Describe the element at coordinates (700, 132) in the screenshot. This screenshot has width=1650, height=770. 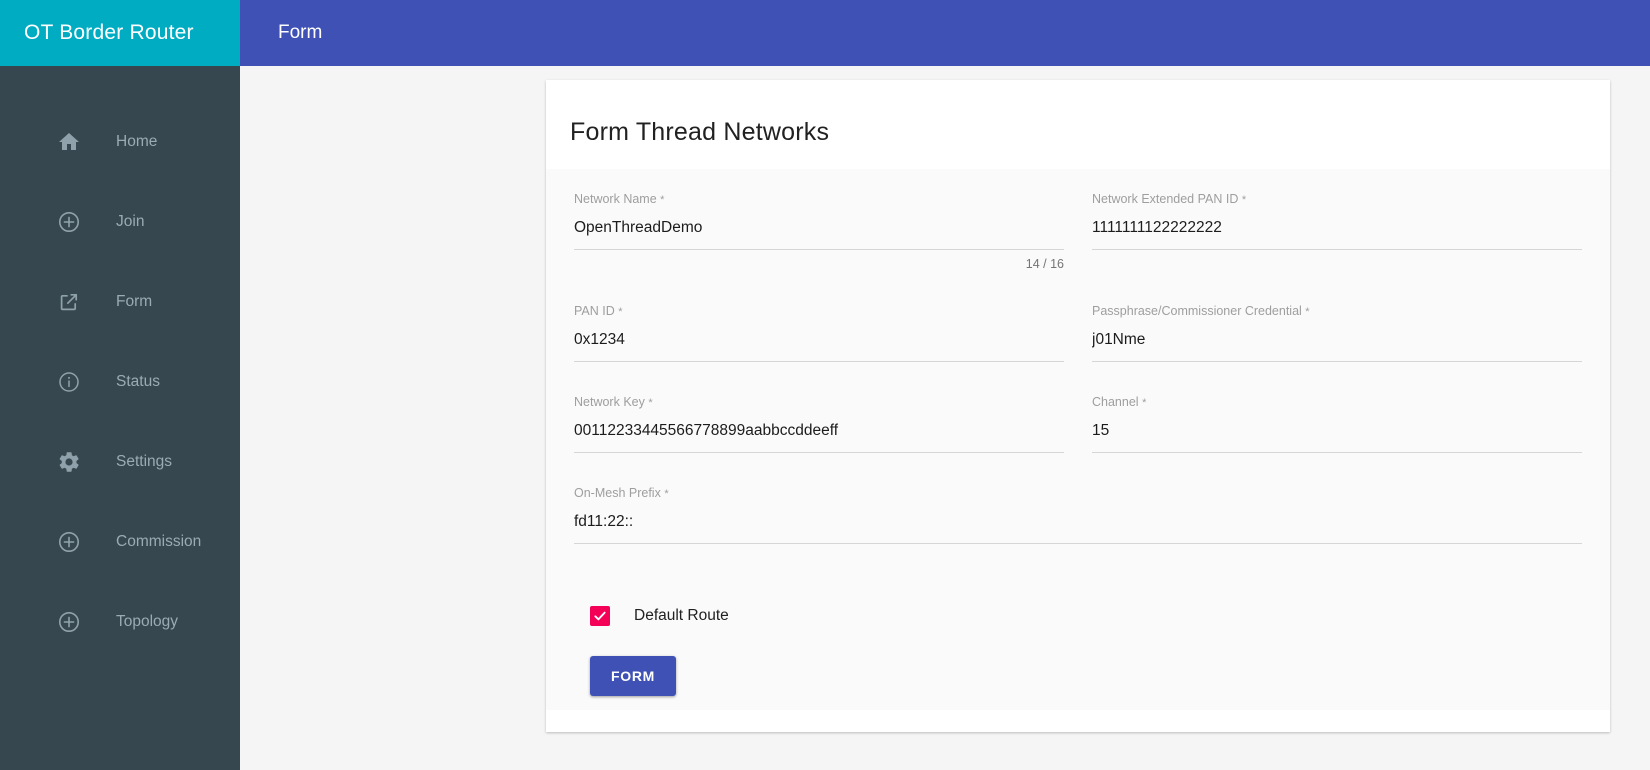
I see `card-title: Form Thread Networks` at that location.